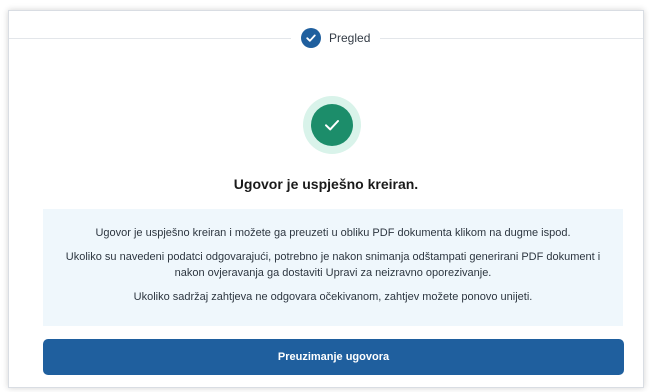  I want to click on success-check-icon, so click(332, 125).